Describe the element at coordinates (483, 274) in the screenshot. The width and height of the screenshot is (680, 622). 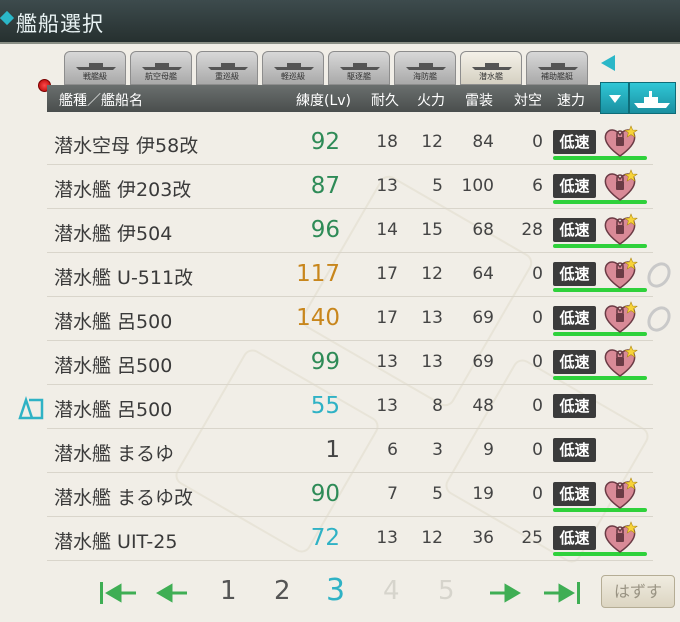
I see `ship-torpedo: 64` at that location.